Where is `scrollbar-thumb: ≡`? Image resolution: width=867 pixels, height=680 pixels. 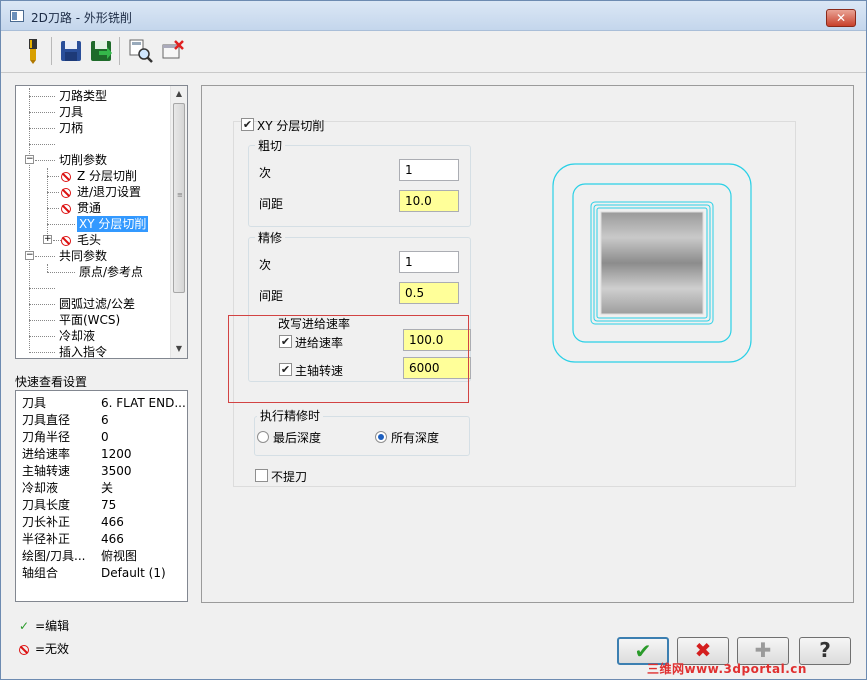
scrollbar-thumb: ≡ is located at coordinates (179, 198).